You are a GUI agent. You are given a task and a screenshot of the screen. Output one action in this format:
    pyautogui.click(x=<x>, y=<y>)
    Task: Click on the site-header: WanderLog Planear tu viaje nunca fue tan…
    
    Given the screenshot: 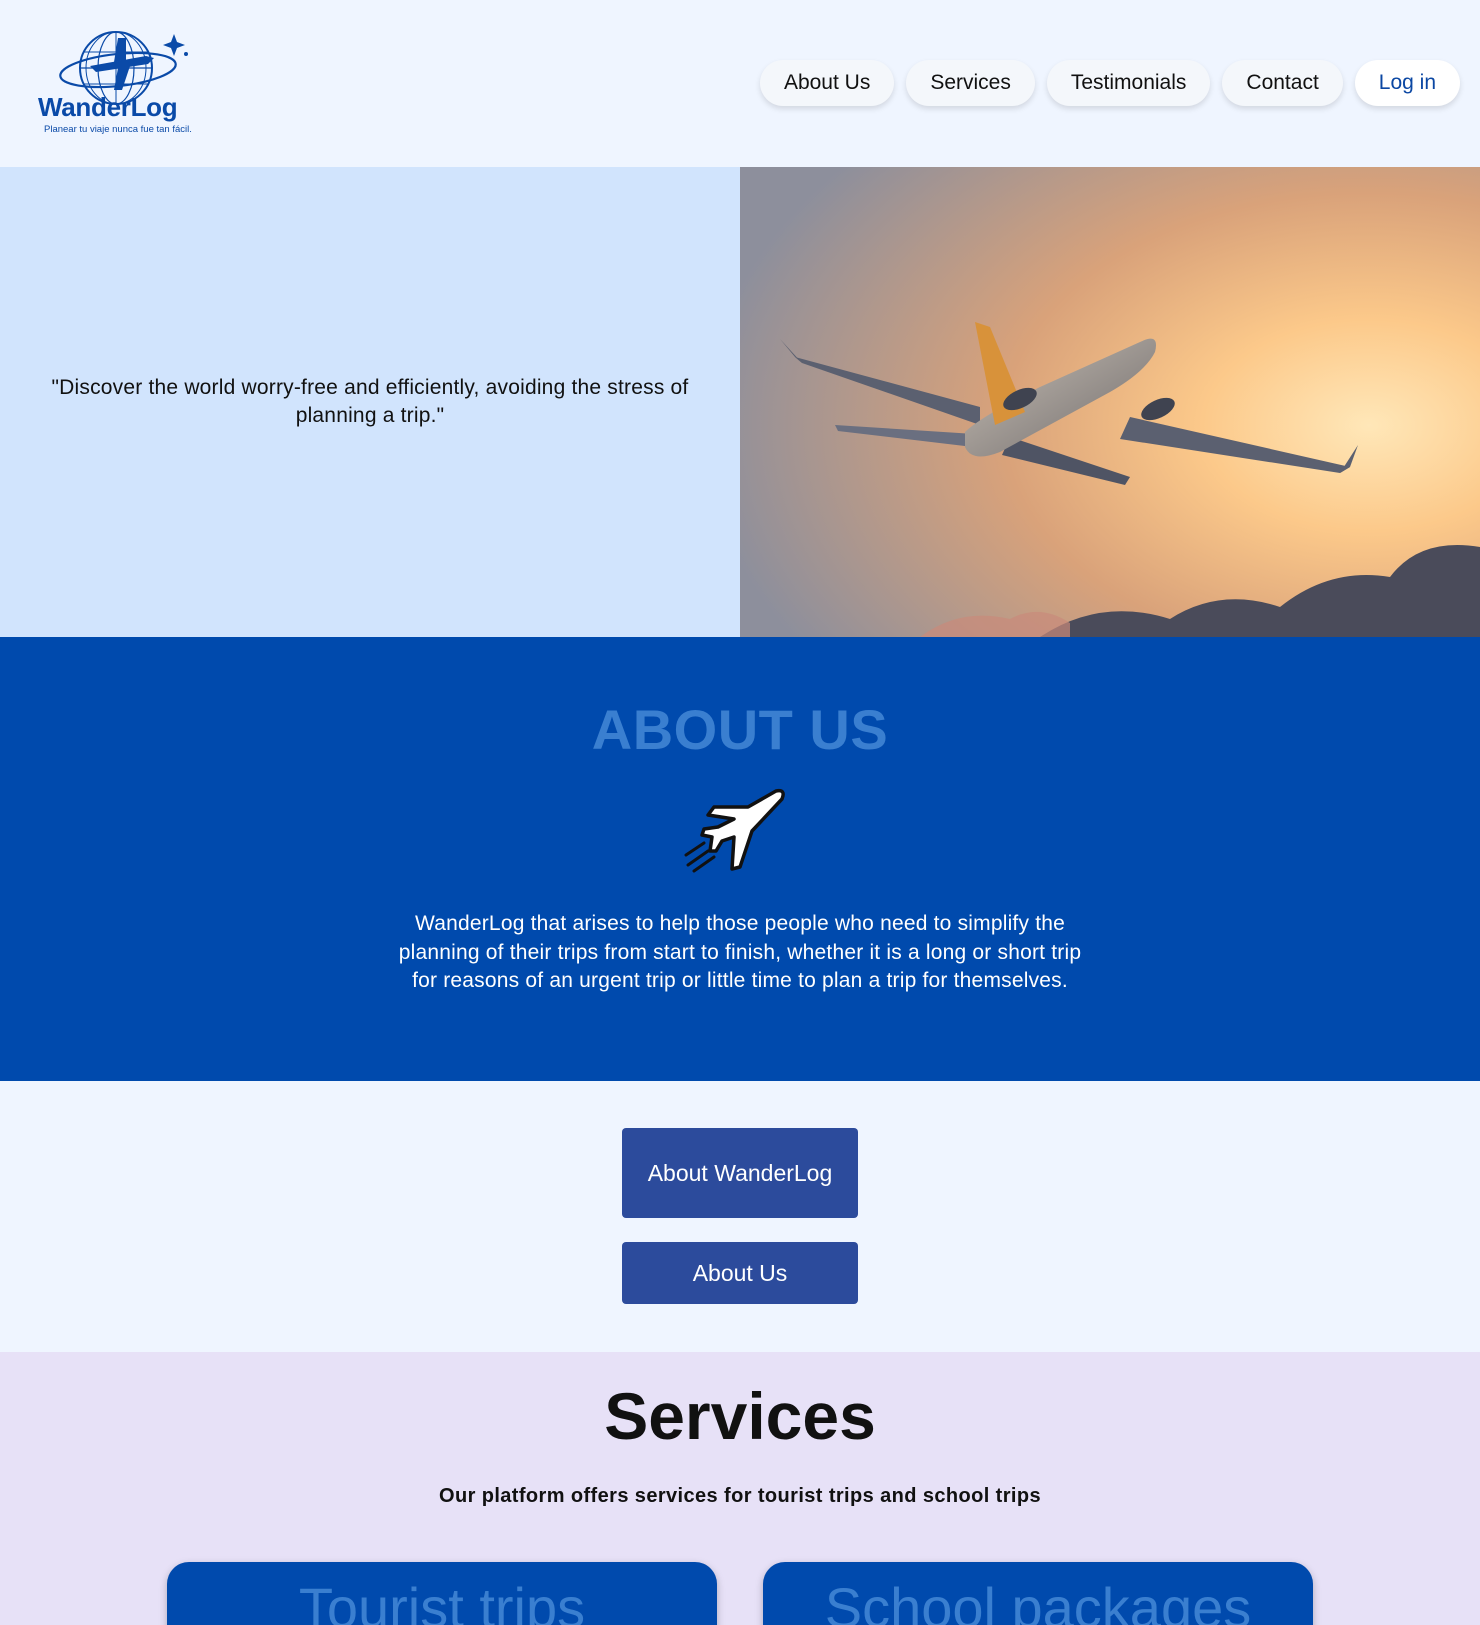 What is the action you would take?
    pyautogui.click(x=740, y=83)
    